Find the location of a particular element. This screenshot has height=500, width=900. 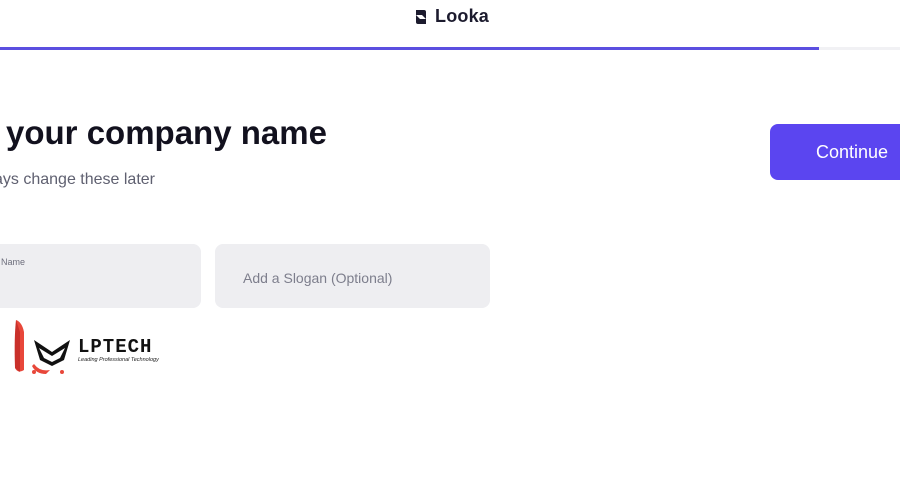

looka-logo-icon is located at coordinates (421, 16).